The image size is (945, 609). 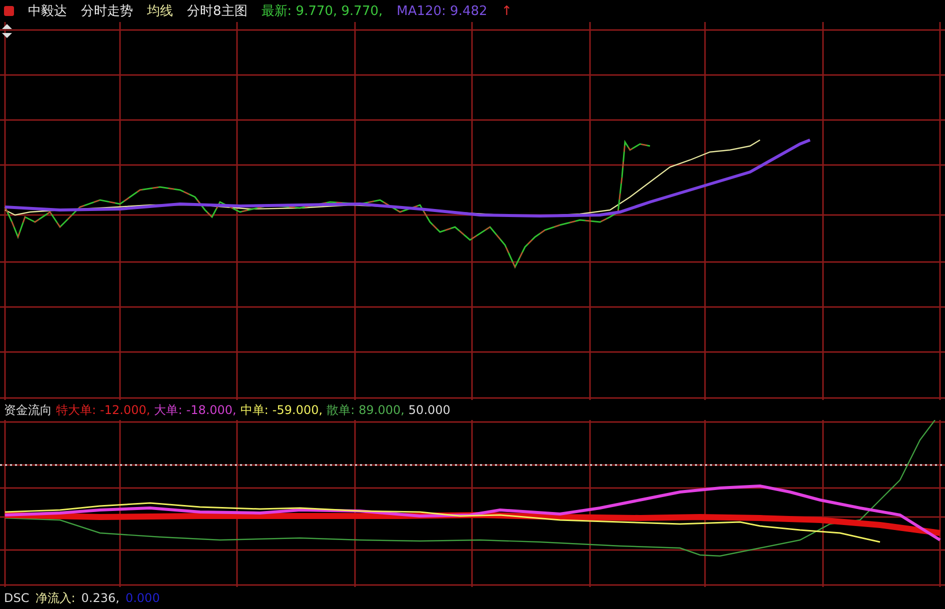 What do you see at coordinates (168, 410) in the screenshot?
I see `series-label: 大单:` at bounding box center [168, 410].